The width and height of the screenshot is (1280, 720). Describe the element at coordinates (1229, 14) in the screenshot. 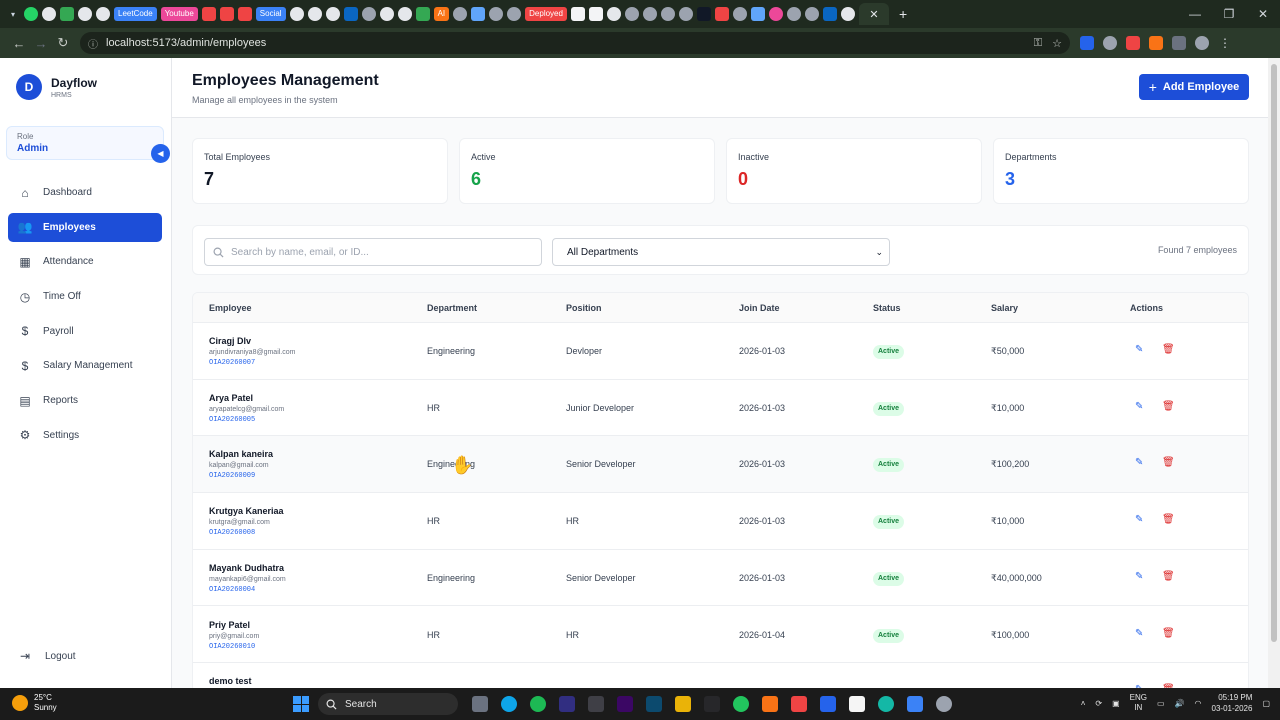

I see `maximize-icon: ❐` at that location.